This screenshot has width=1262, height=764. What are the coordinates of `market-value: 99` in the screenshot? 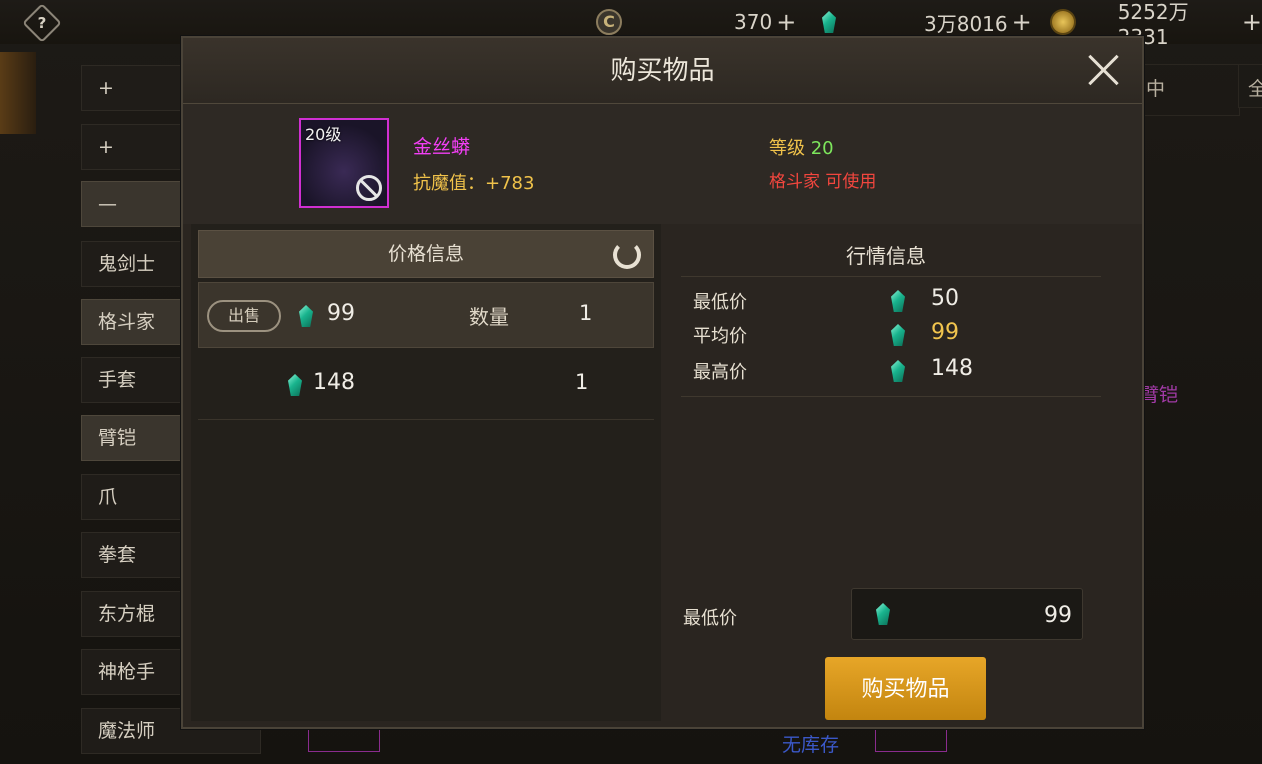 It's located at (945, 332).